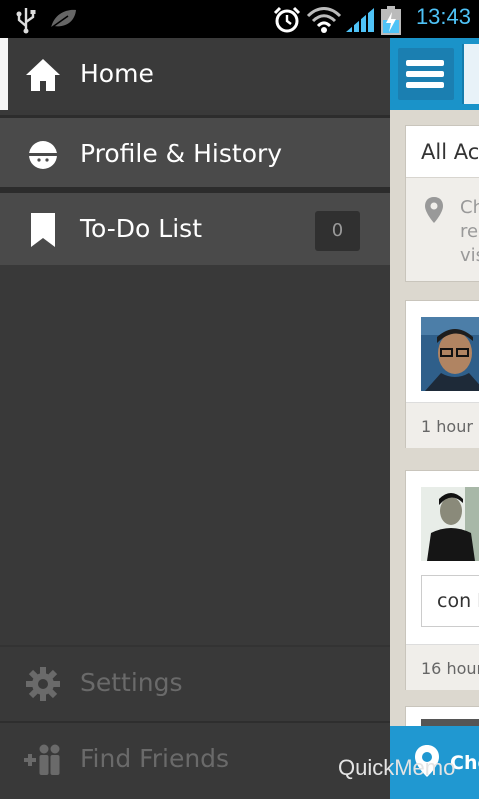 This screenshot has width=479, height=799. What do you see at coordinates (443, 16) in the screenshot?
I see `clock-time: 13:43` at bounding box center [443, 16].